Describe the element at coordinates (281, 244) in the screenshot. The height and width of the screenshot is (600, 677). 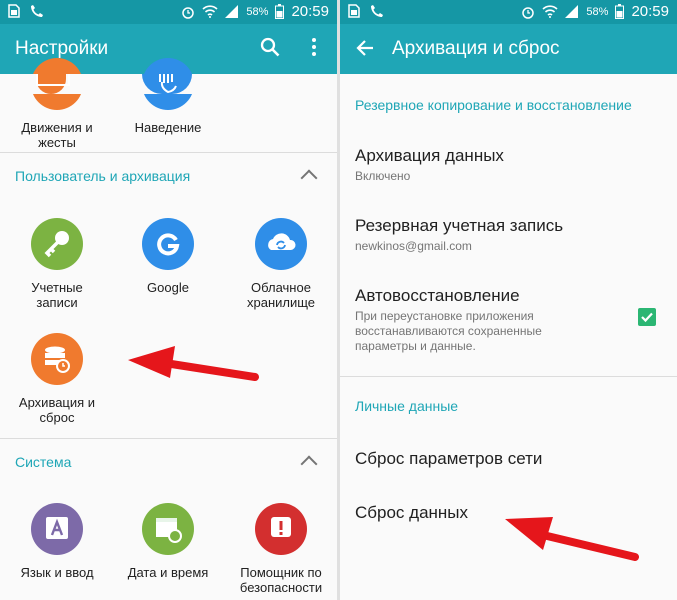
I see `cloud-sync-icon` at that location.